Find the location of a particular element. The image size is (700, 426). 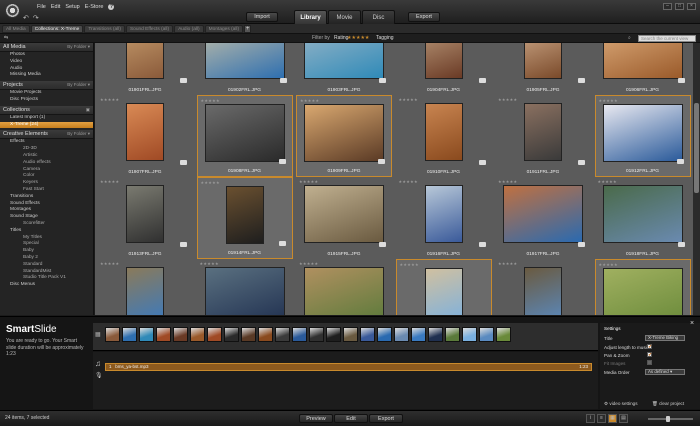

media-thumbnail: ★★★★★2004679-001_4.jpg is located at coordinates (344, 287).